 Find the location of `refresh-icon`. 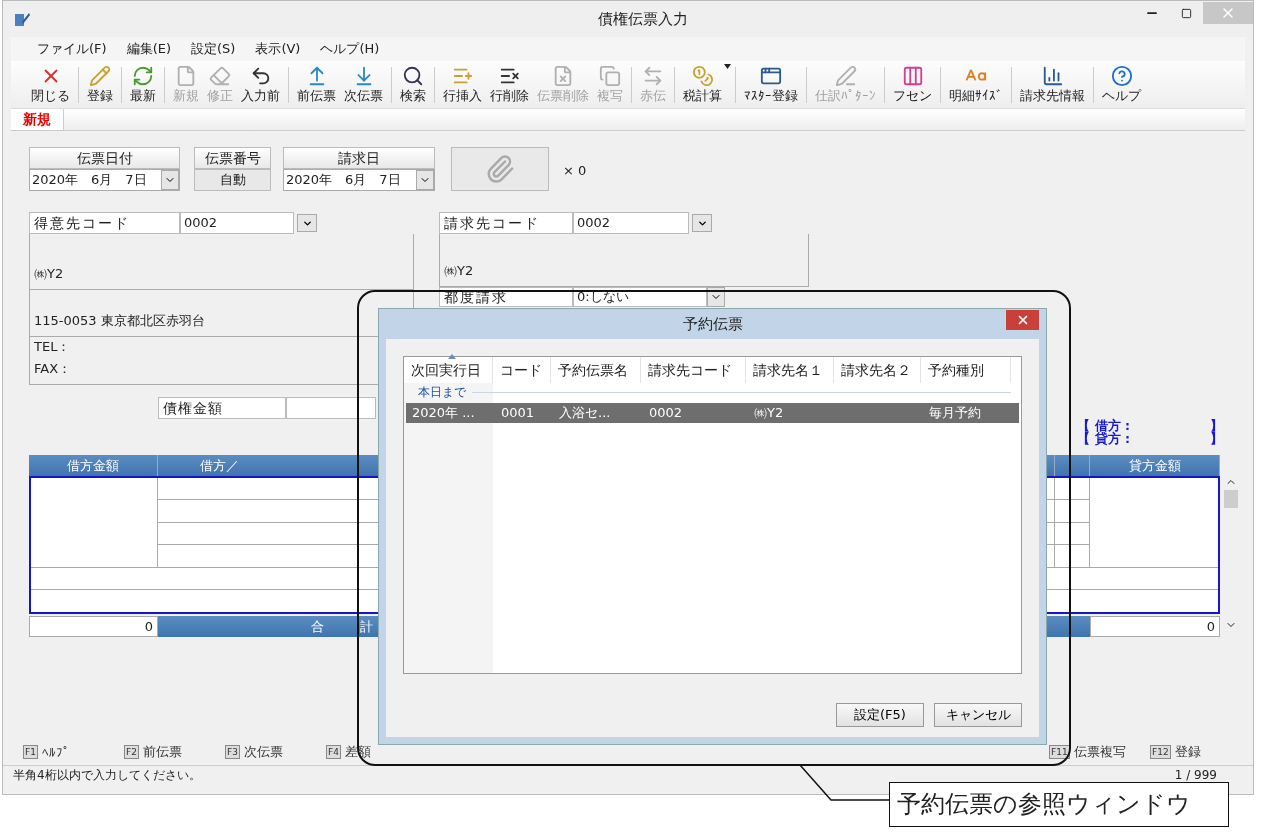

refresh-icon is located at coordinates (143, 76).